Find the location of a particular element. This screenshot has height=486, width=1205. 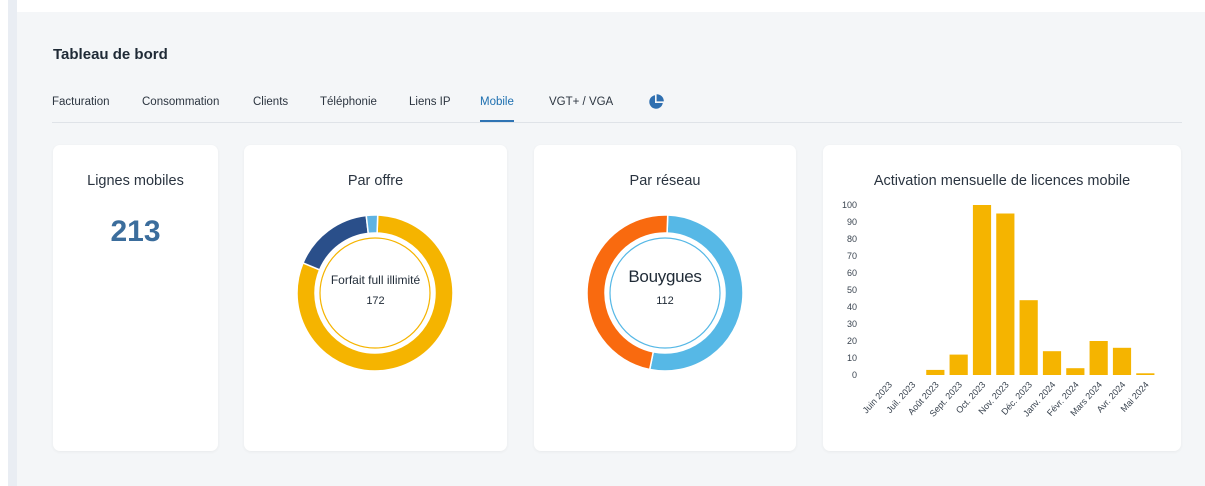

card-title: Lignes mobiles is located at coordinates (135, 181).